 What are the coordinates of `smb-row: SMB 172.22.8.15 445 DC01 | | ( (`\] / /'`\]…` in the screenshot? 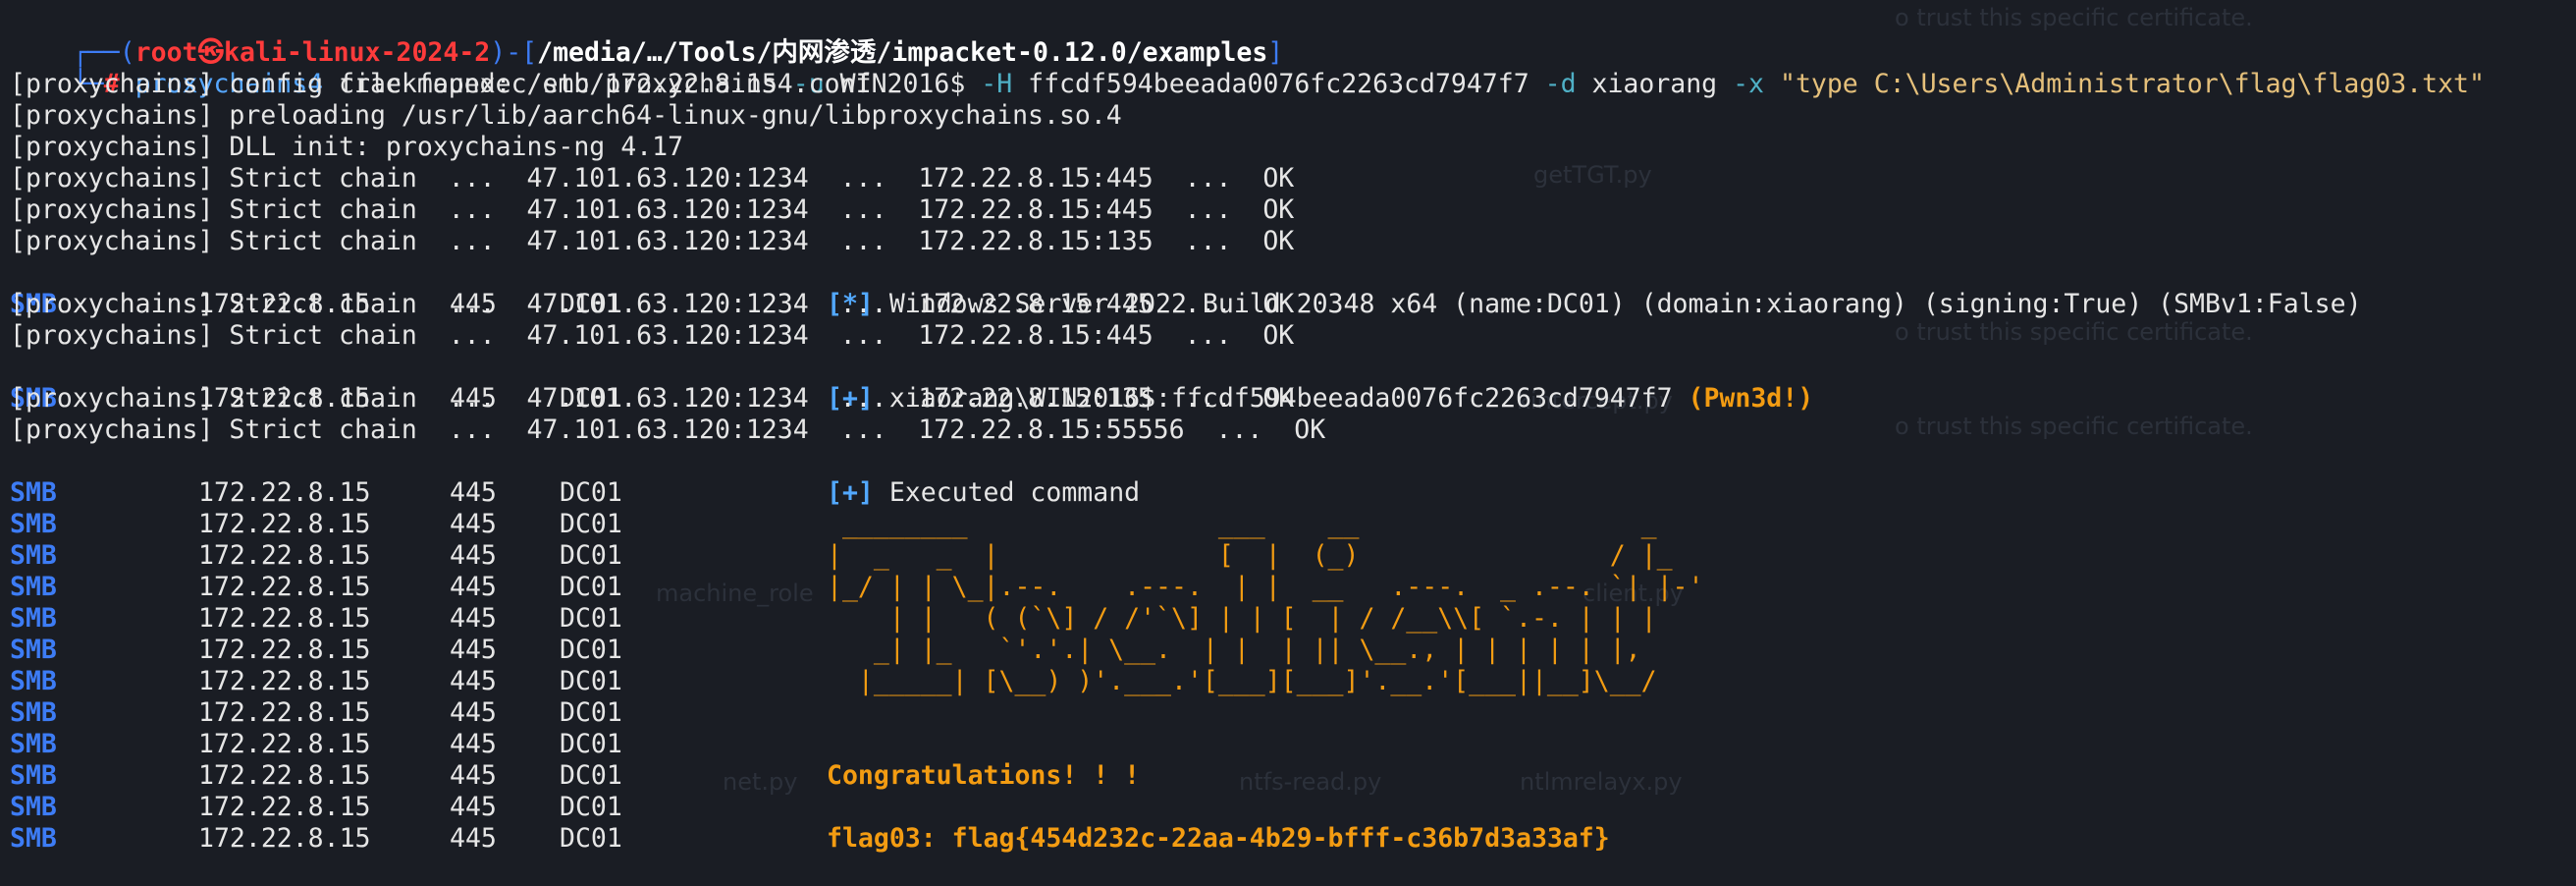 It's located at (833, 618).